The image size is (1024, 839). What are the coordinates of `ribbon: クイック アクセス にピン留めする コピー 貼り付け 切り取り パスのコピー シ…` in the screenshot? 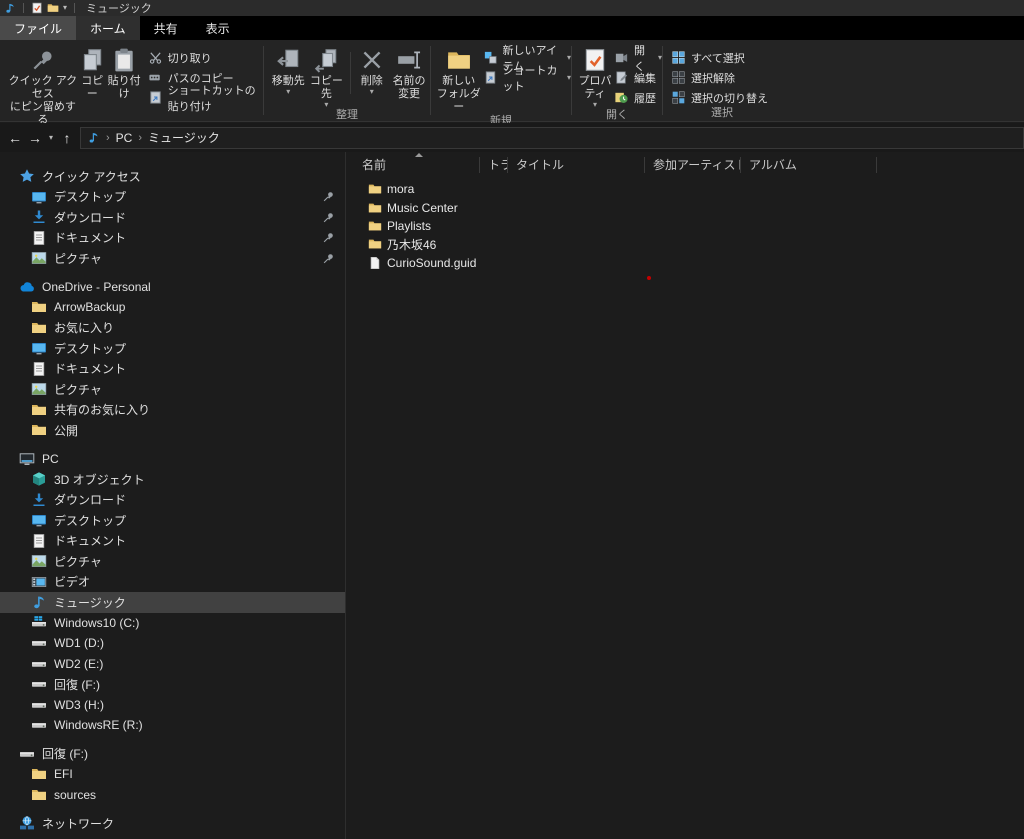 It's located at (512, 90).